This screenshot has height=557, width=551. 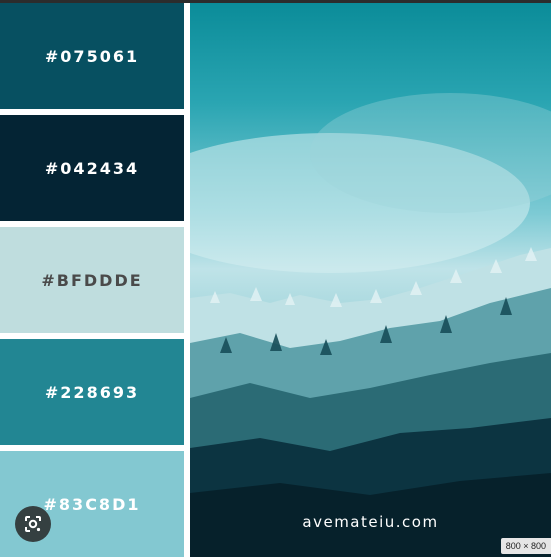 I want to click on swatch-3: #BFDDDE, so click(x=92, y=280).